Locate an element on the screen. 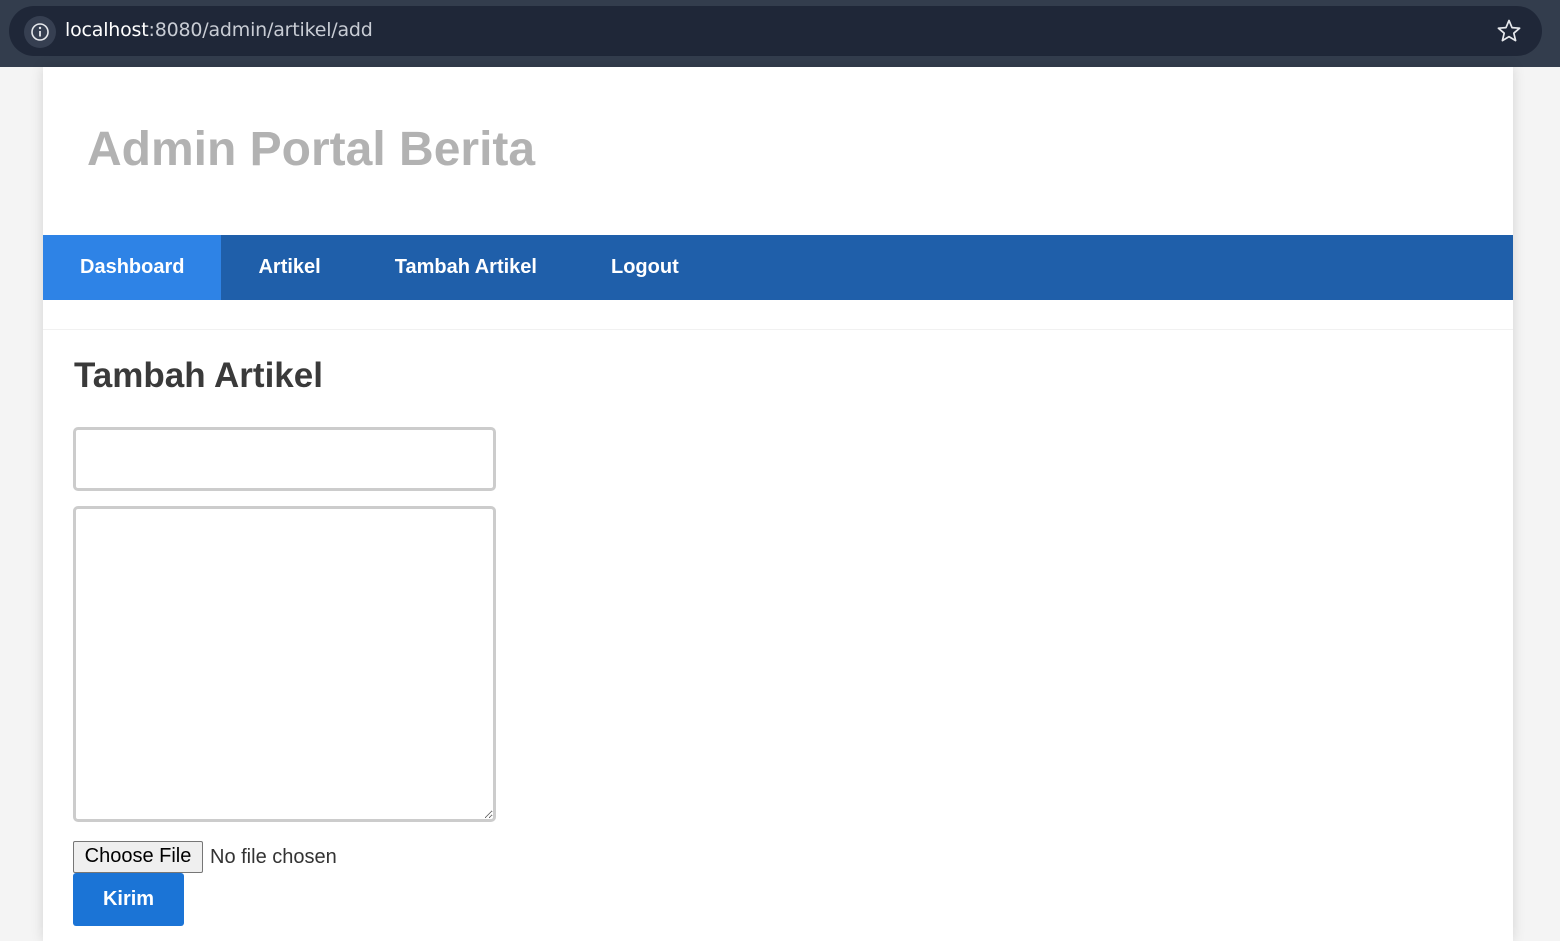 This screenshot has width=1560, height=941. info-icon-glyph is located at coordinates (40, 32).